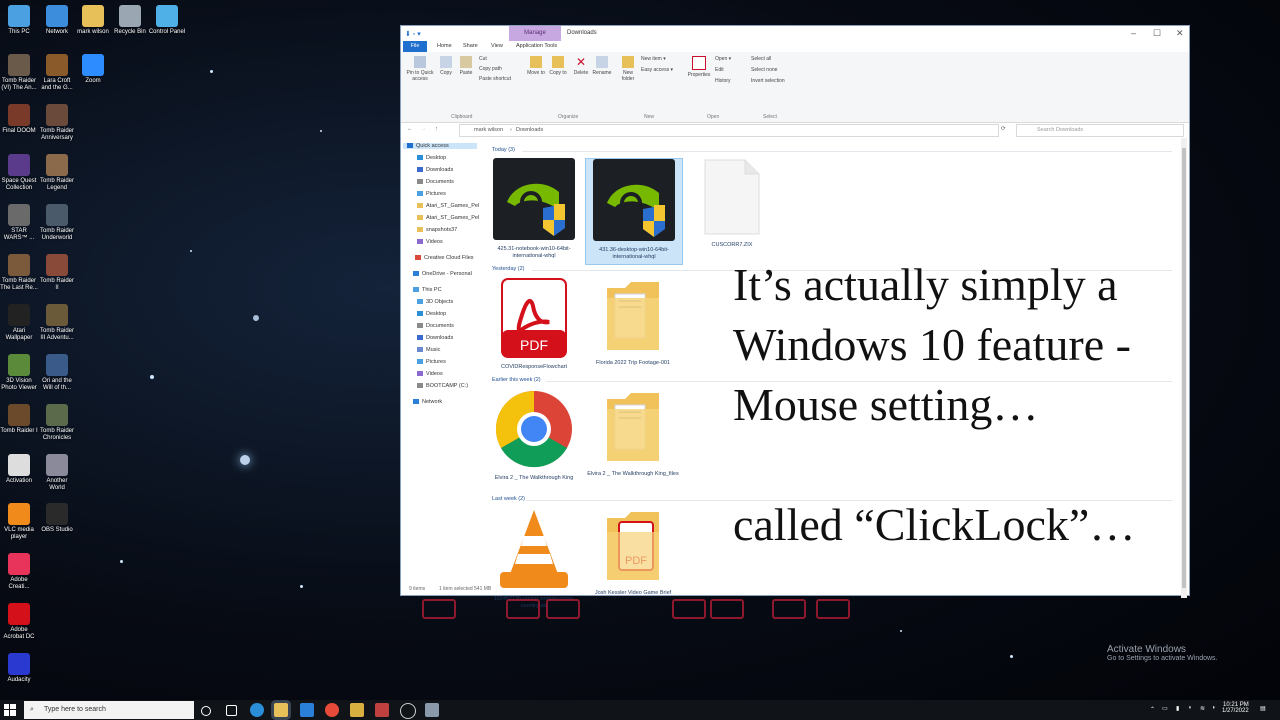  Describe the element at coordinates (19, 419) in the screenshot. I see `desktop-icon: Tomb Raider I` at that location.